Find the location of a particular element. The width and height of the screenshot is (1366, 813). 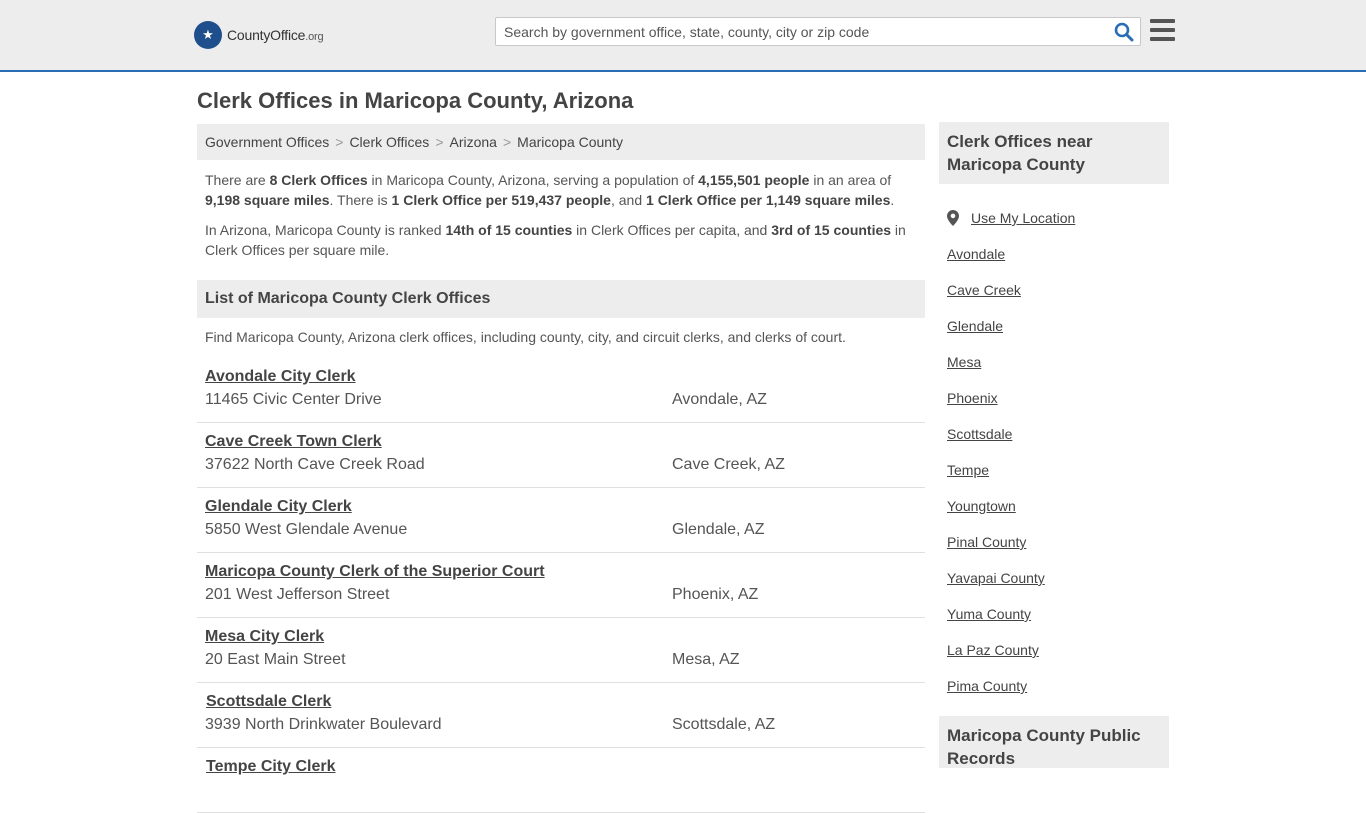

summary-text-run: in an area of is located at coordinates (850, 180).